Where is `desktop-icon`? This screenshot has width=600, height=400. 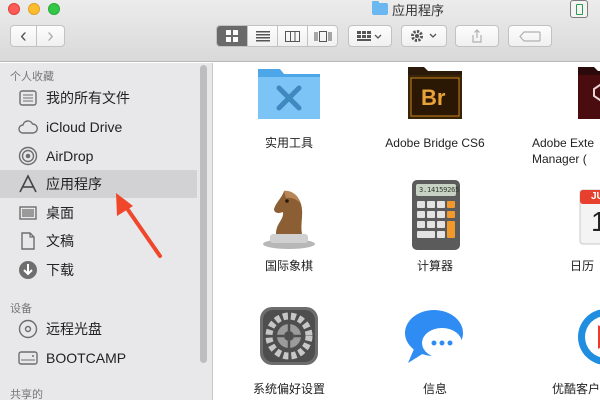
desktop-icon is located at coordinates (28, 213).